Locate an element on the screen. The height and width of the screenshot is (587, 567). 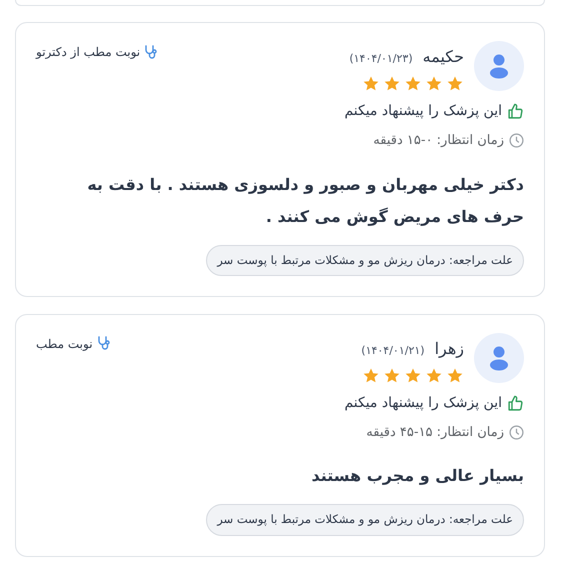
booking-type: نوبت مطب is located at coordinates (64, 344).